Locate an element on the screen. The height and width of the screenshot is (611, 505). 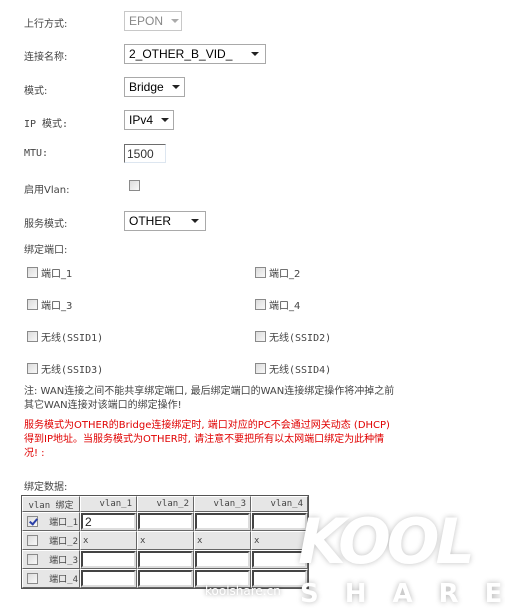
row-1-port: 端口_1 is located at coordinates (63, 523).